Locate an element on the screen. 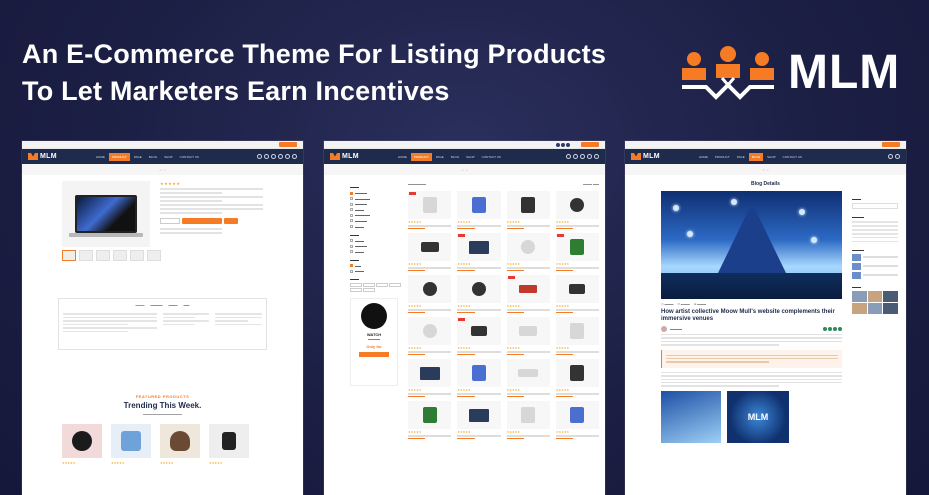 The height and width of the screenshot is (495, 929). brand-filter: ▬▬▬▬ is located at coordinates (376, 246).